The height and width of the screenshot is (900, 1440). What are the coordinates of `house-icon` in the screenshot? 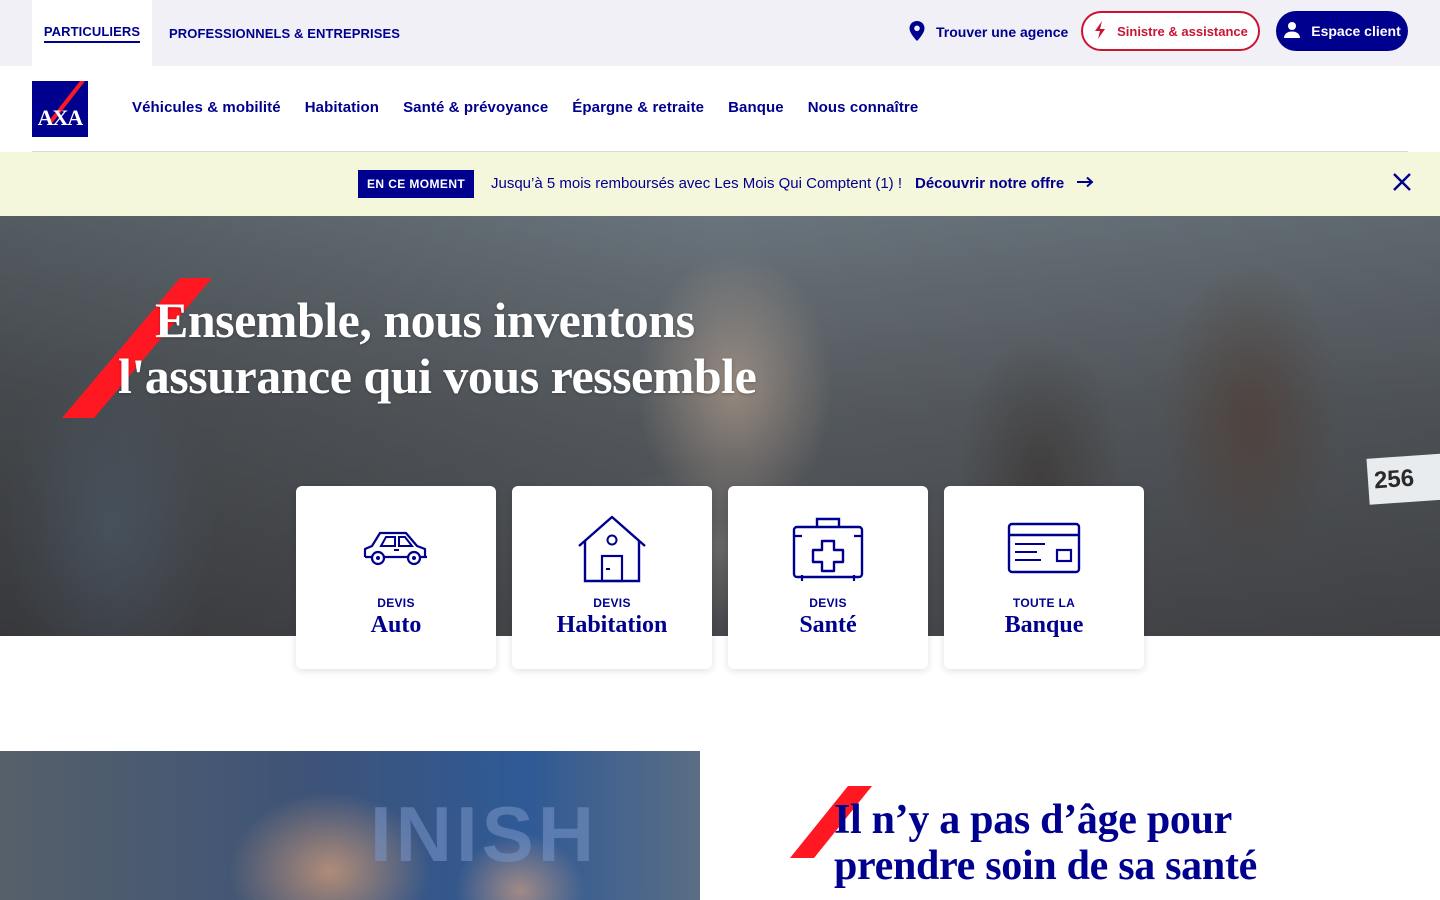 It's located at (612, 548).